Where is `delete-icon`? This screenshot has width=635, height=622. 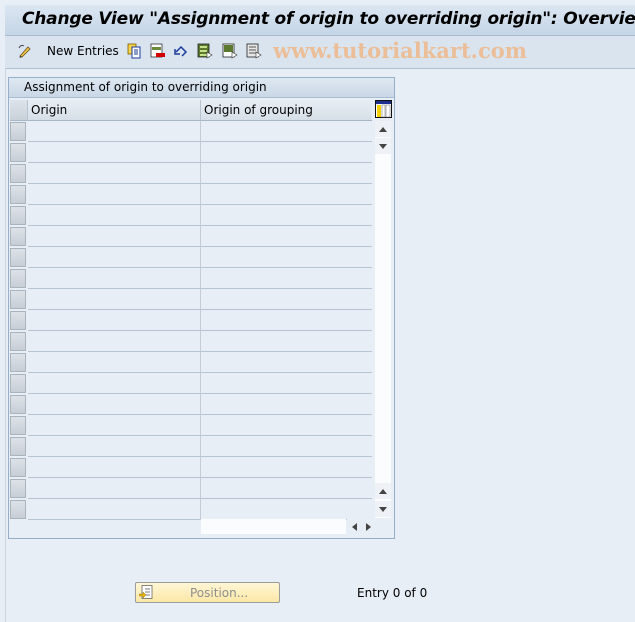 delete-icon is located at coordinates (158, 51).